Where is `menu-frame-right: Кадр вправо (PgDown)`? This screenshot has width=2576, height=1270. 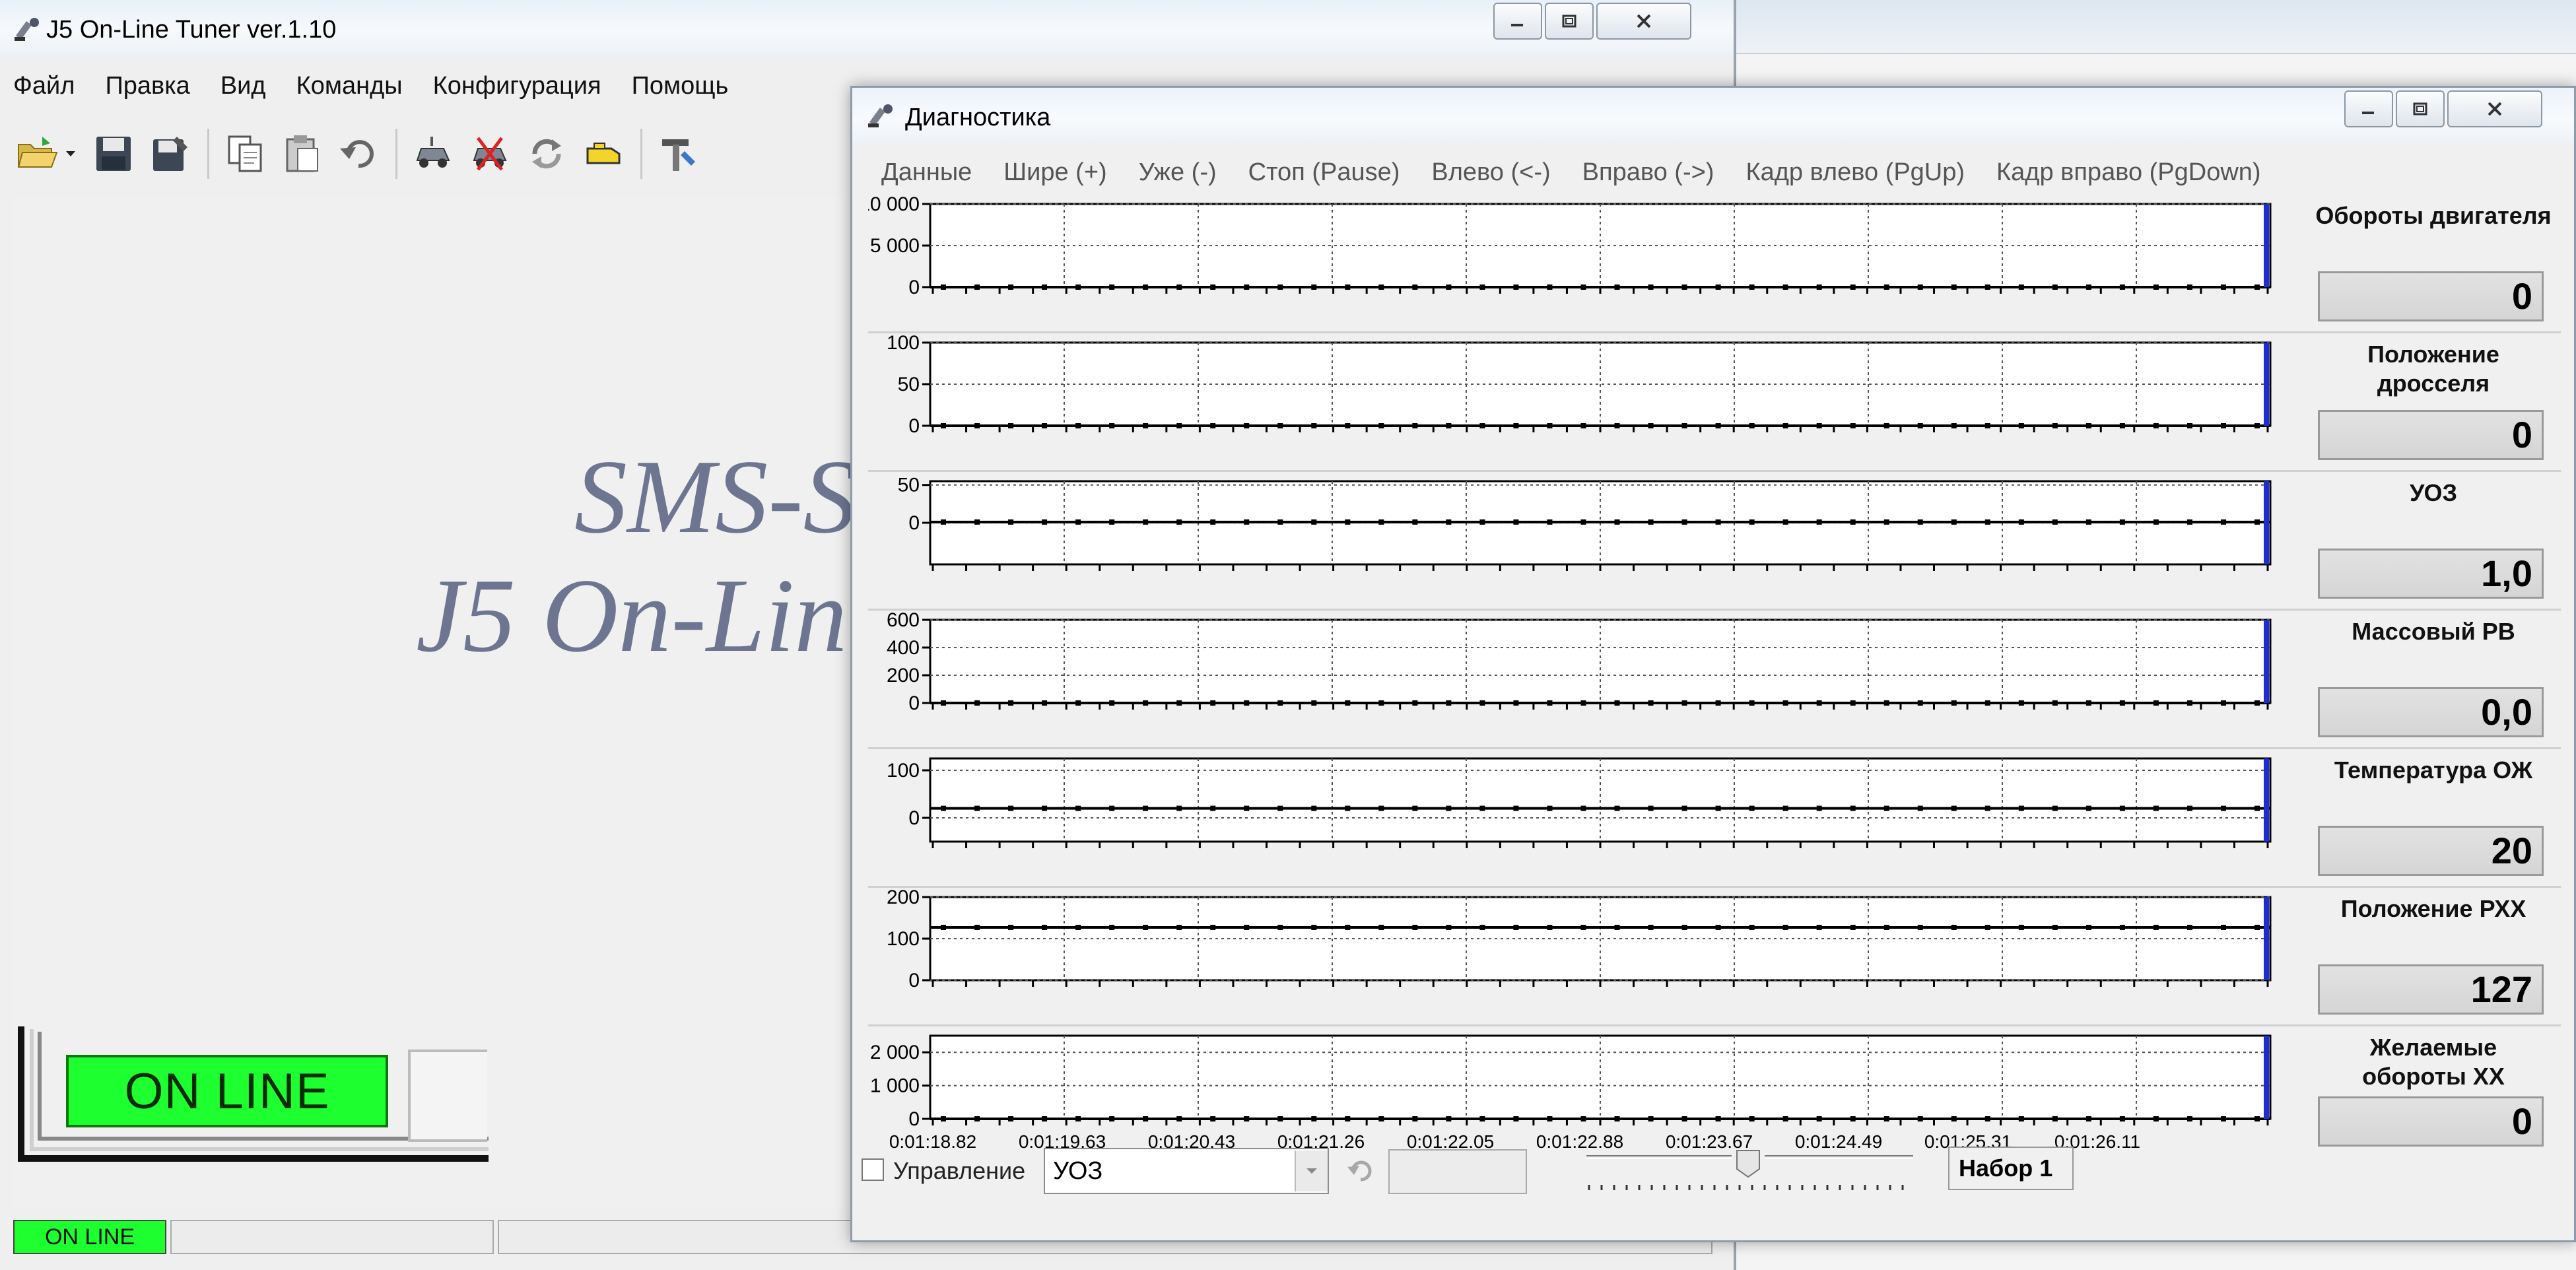 menu-frame-right: Кадр вправо (PgDown) is located at coordinates (2128, 172).